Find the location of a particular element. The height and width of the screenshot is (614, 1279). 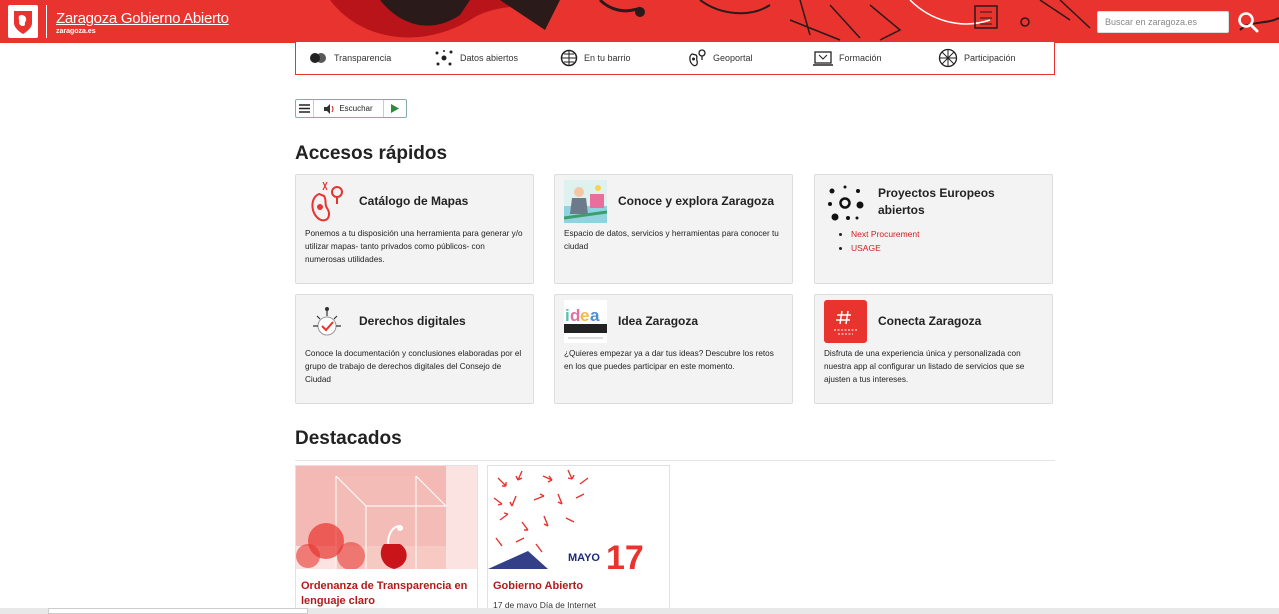

explore-illustration-icon is located at coordinates (585, 201).